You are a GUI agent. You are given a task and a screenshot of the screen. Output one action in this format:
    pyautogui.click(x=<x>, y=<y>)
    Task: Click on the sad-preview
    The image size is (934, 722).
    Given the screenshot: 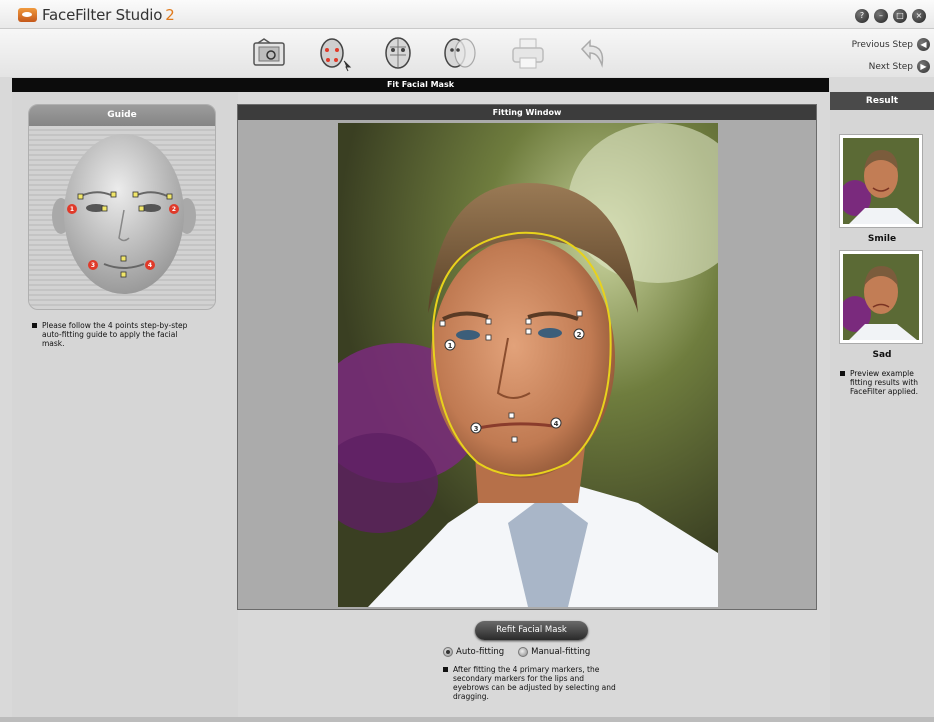 What is the action you would take?
    pyautogui.click(x=881, y=297)
    